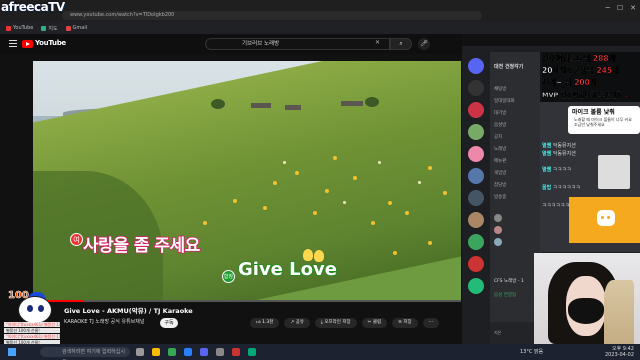 The width and height of the screenshot is (640, 360). I want to click on youtube-logo-icon, so click(27, 44).